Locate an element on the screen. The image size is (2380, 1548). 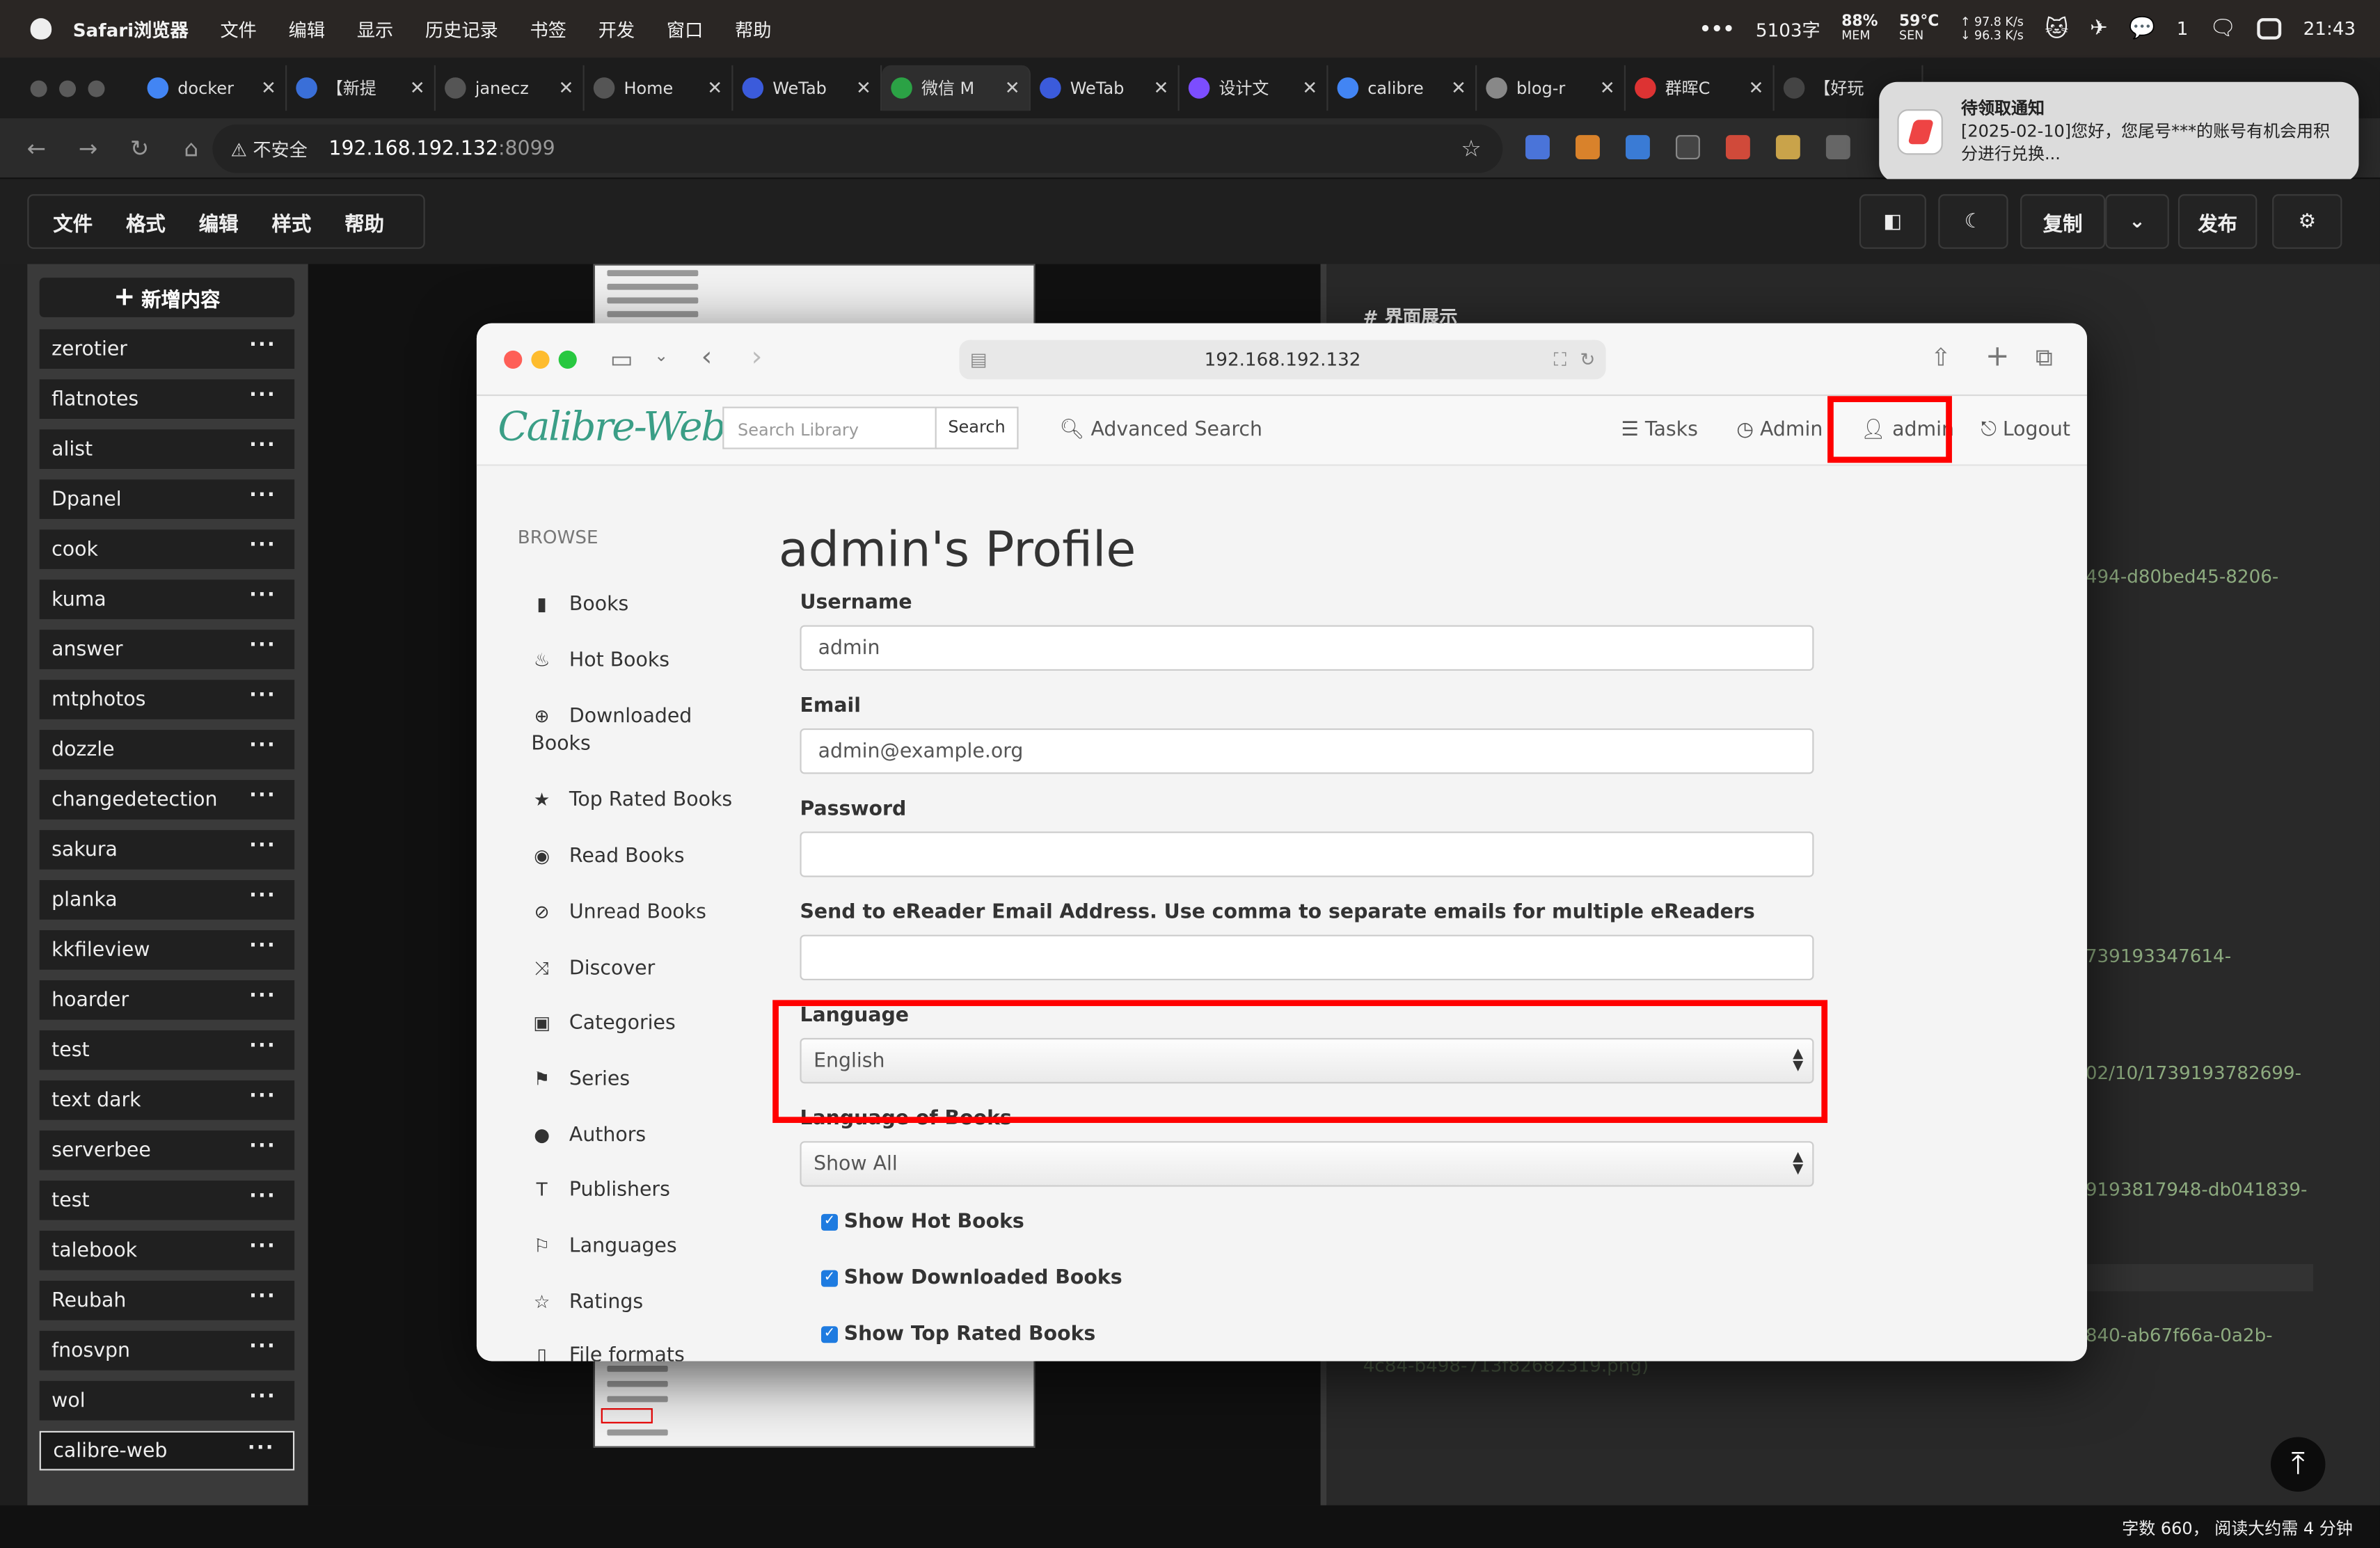
s-extension-icon is located at coordinates (1637, 147).